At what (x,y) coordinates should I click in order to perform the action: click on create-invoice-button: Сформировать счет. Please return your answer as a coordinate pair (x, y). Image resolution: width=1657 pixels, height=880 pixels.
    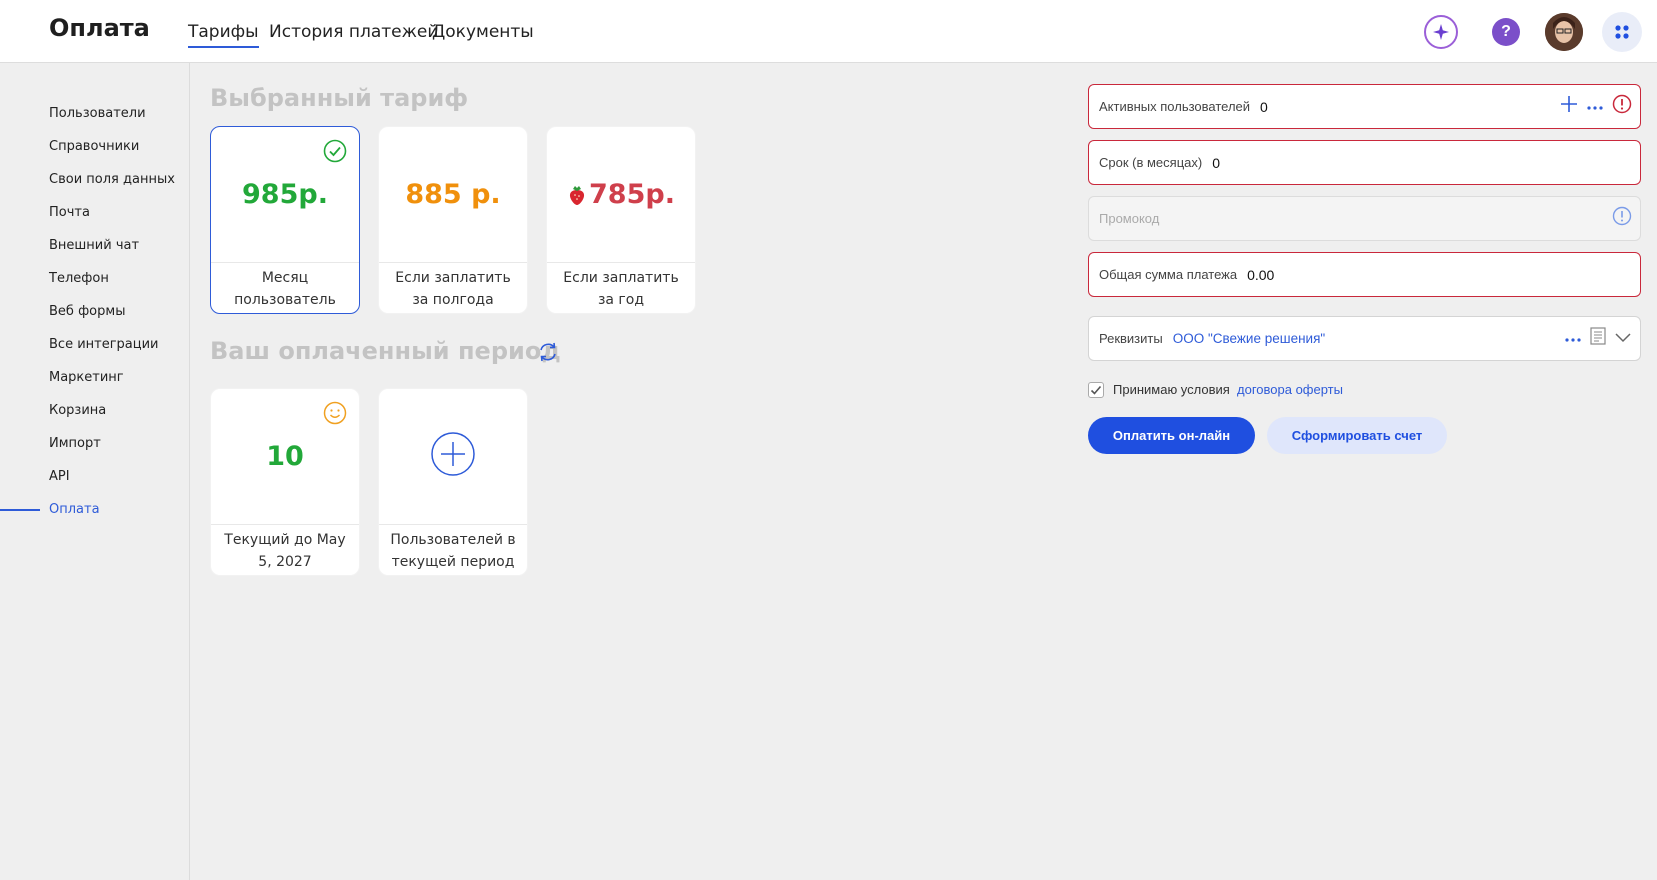
    Looking at the image, I should click on (1357, 435).